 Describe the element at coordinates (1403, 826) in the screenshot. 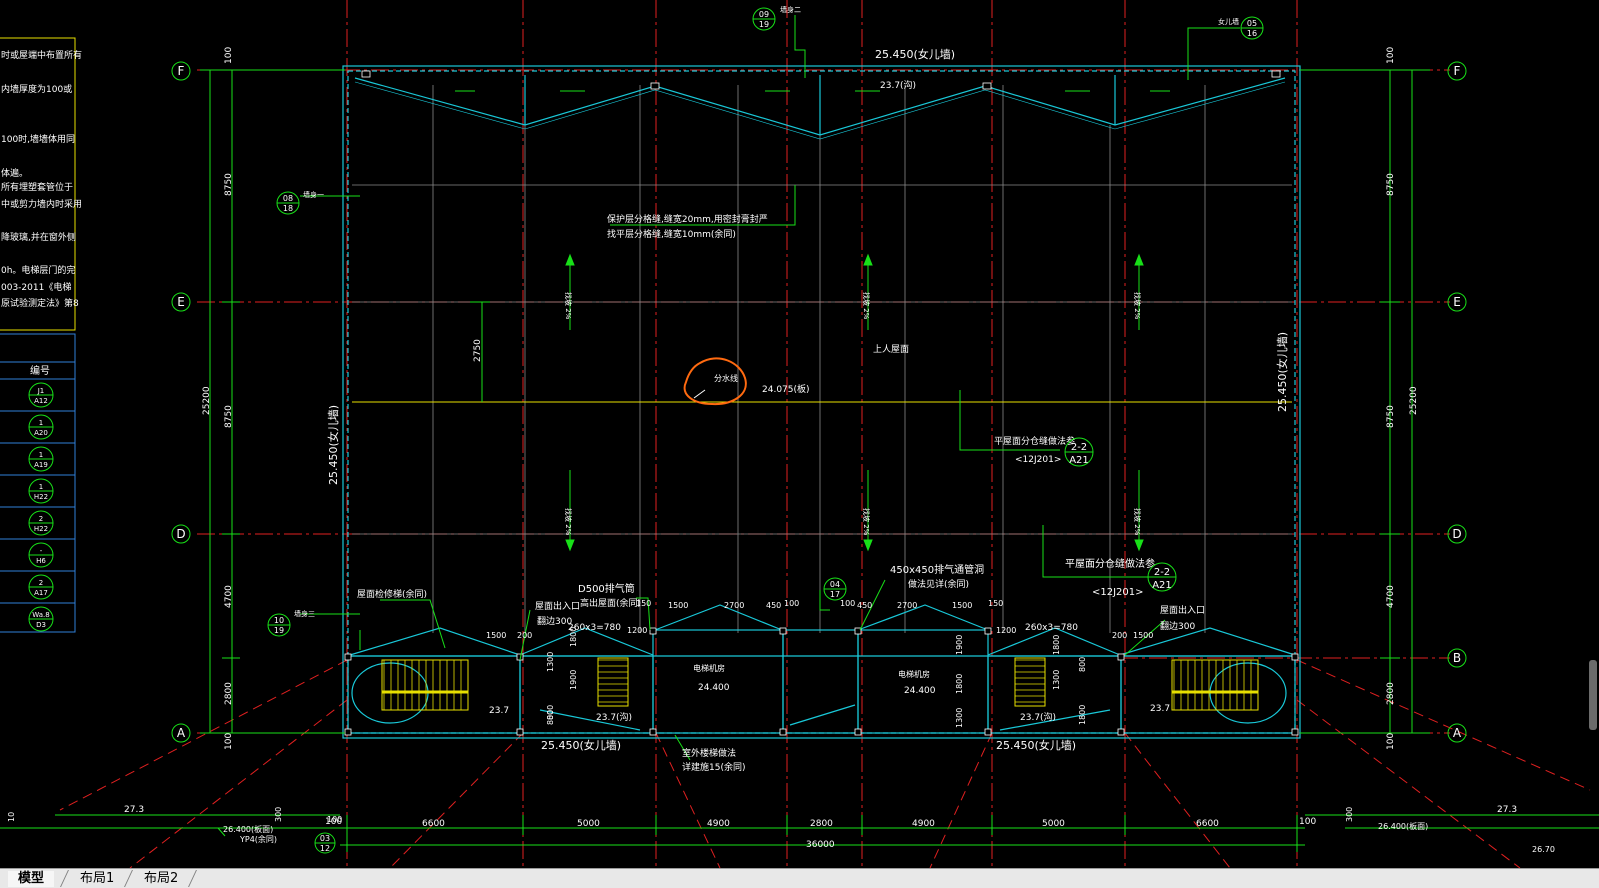

I see `br-board: 26.400(板面)` at that location.